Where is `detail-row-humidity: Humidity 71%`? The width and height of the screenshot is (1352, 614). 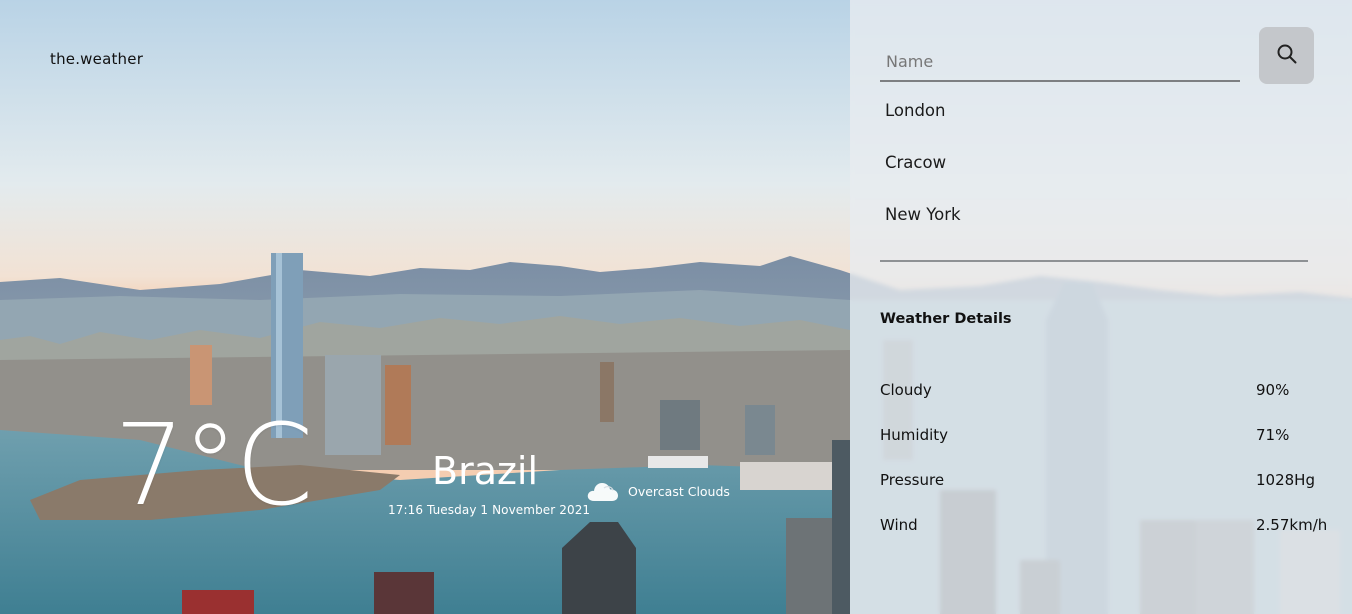 detail-row-humidity: Humidity 71% is located at coordinates (1106, 446).